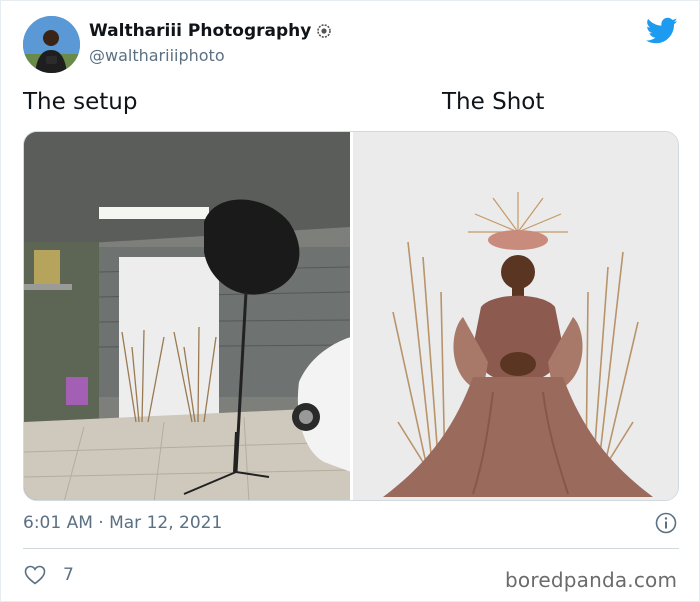 The image size is (700, 602). I want to click on twitter-bird-icon, so click(662, 31).